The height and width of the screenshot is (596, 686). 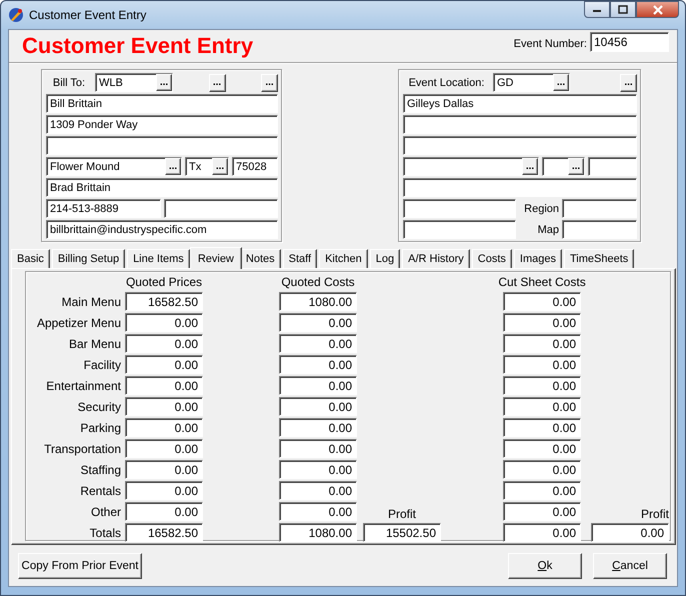 What do you see at coordinates (158, 258) in the screenshot?
I see `tab: Line Items` at bounding box center [158, 258].